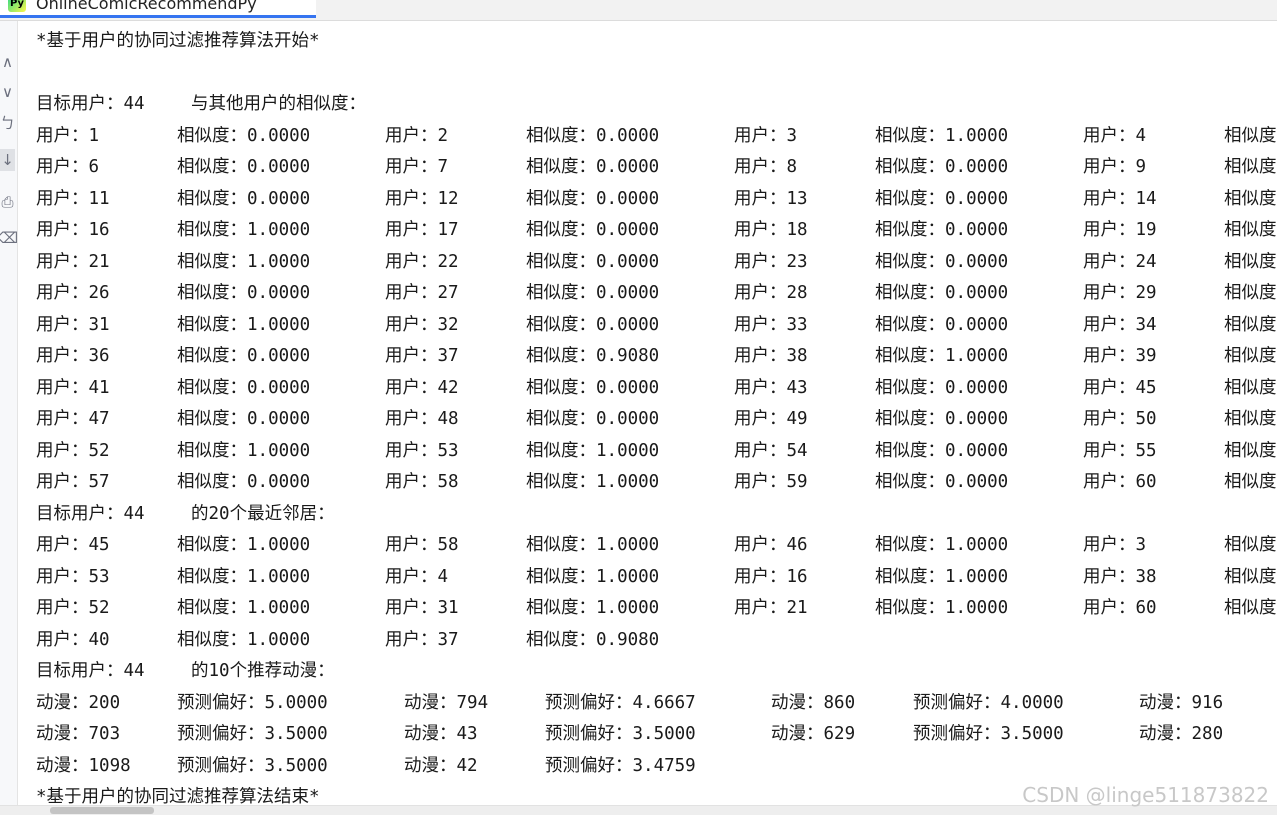 This screenshot has height=815, width=1277. Describe the element at coordinates (1120, 450) in the screenshot. I see `output-cell: 用户：55` at that location.